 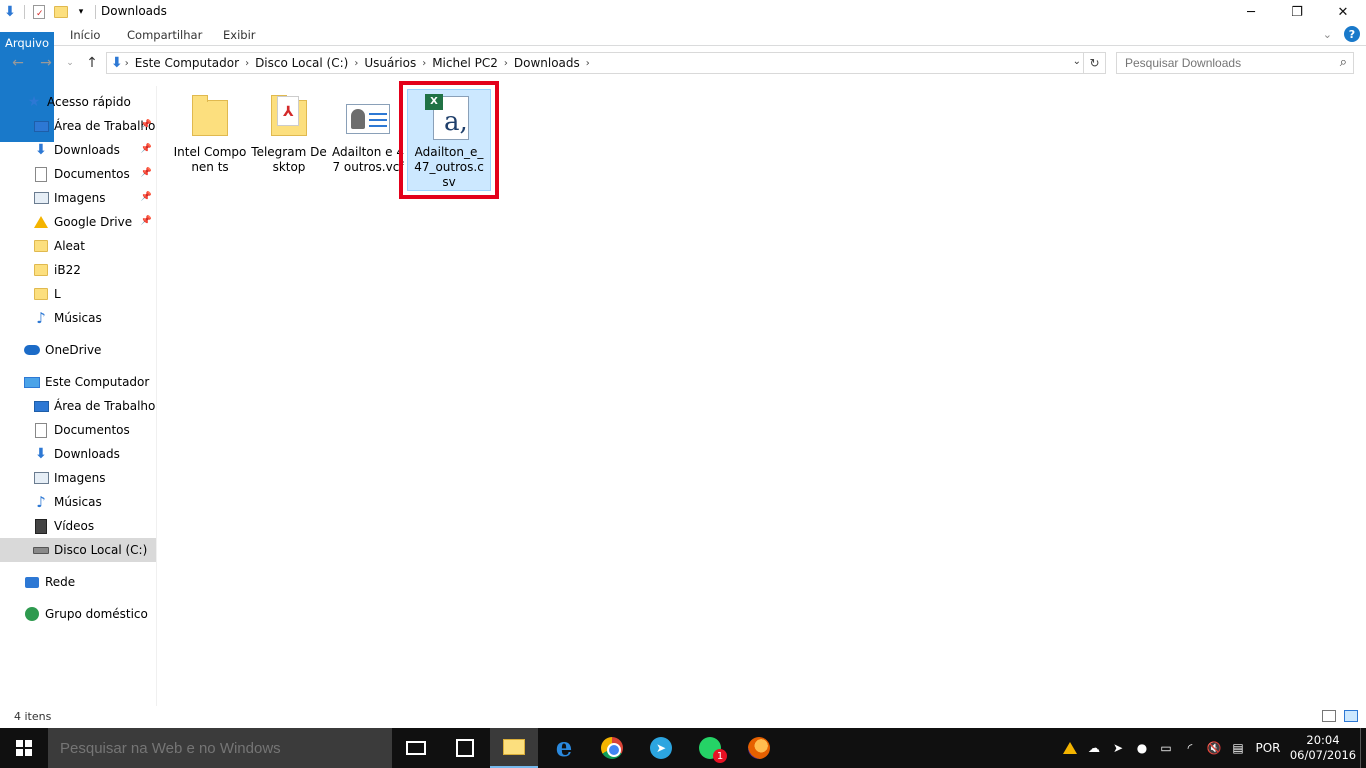 What do you see at coordinates (1343, 62) in the screenshot?
I see `search-icon: ⌕` at bounding box center [1343, 62].